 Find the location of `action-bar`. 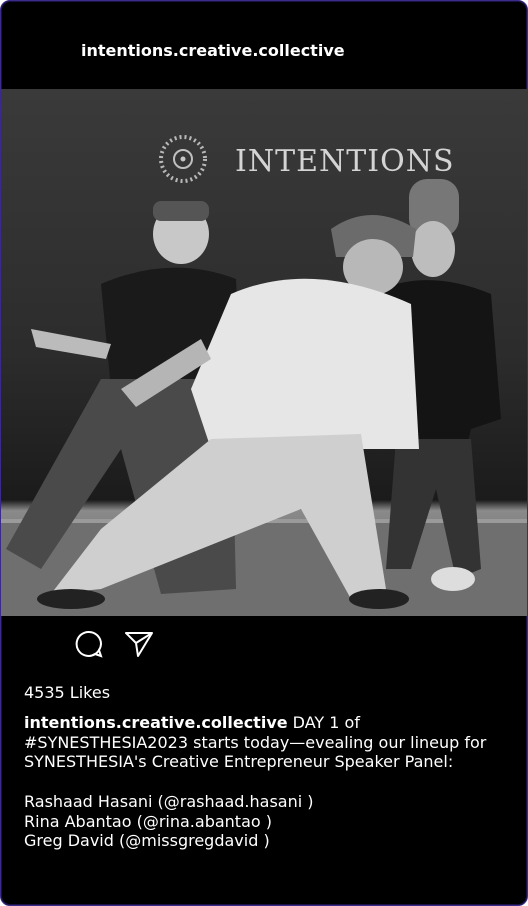

action-bar is located at coordinates (264, 646).